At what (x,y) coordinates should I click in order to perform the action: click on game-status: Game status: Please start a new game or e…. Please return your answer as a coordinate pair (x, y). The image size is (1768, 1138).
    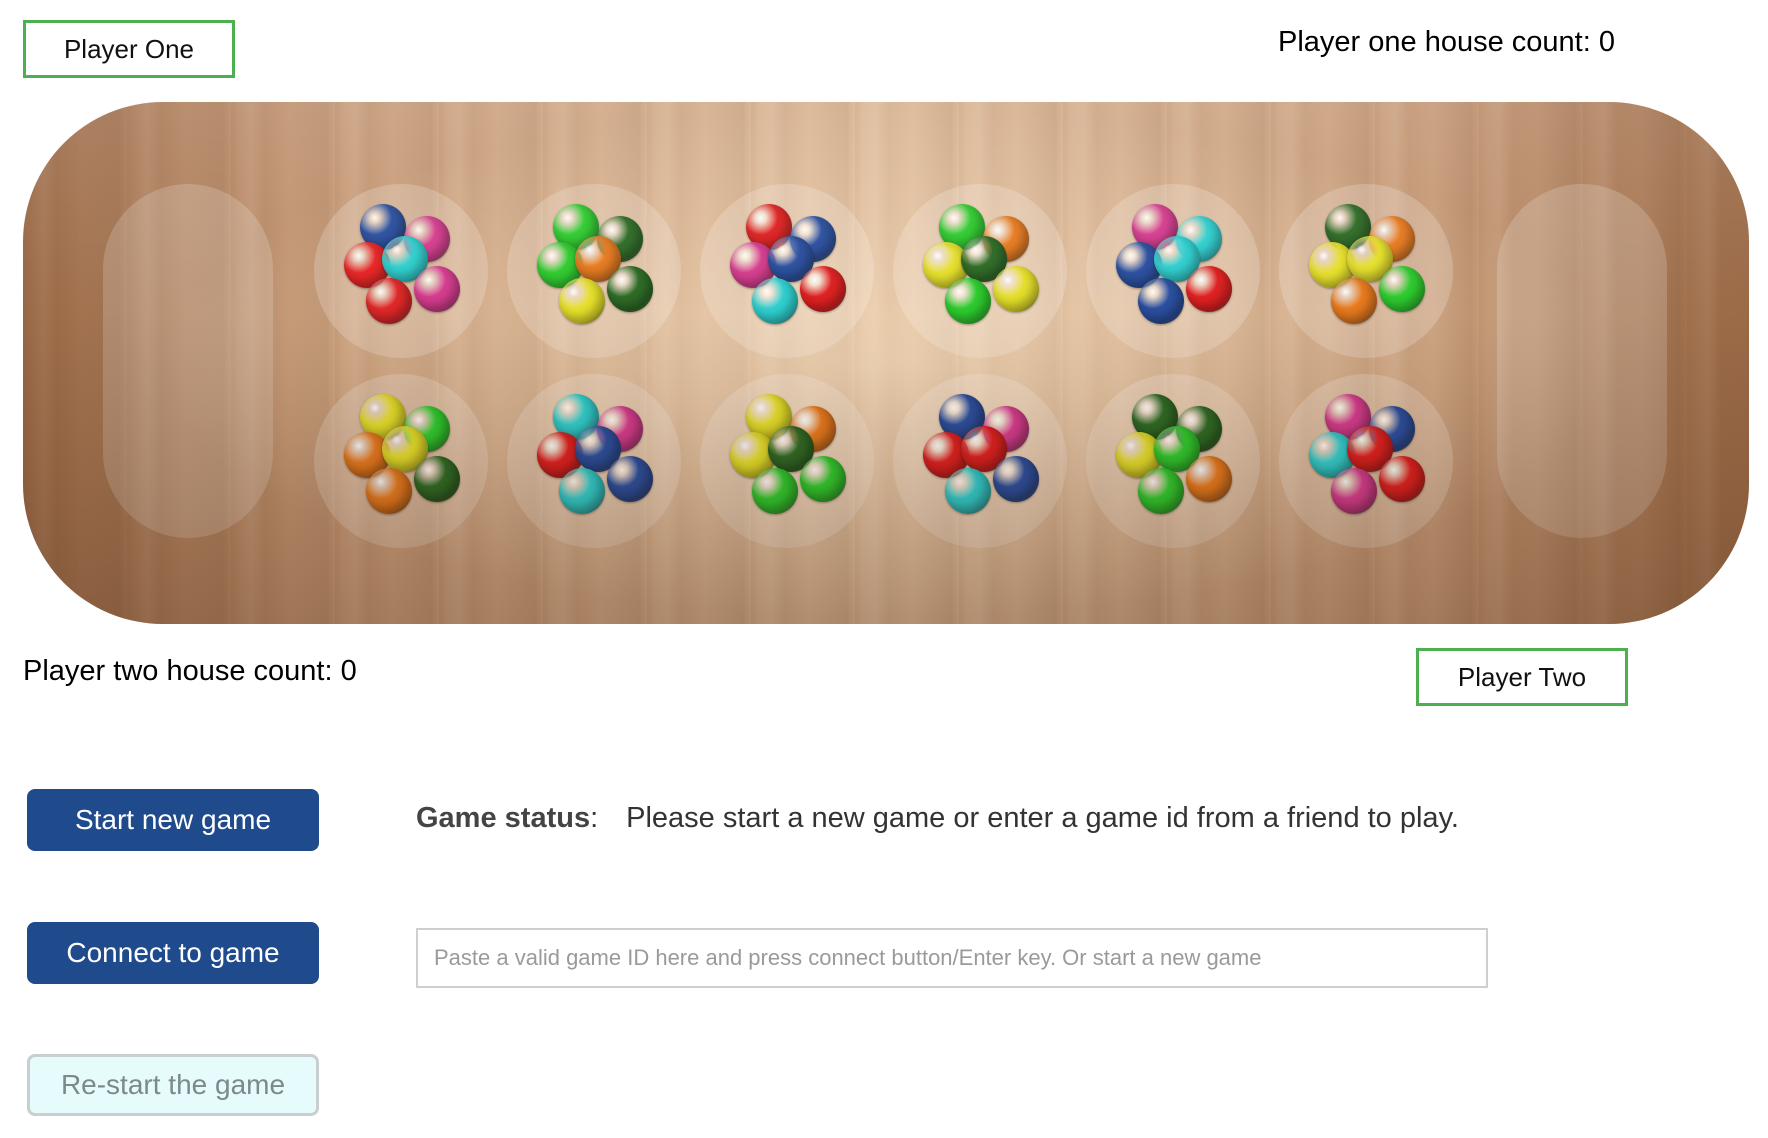
    Looking at the image, I should click on (937, 818).